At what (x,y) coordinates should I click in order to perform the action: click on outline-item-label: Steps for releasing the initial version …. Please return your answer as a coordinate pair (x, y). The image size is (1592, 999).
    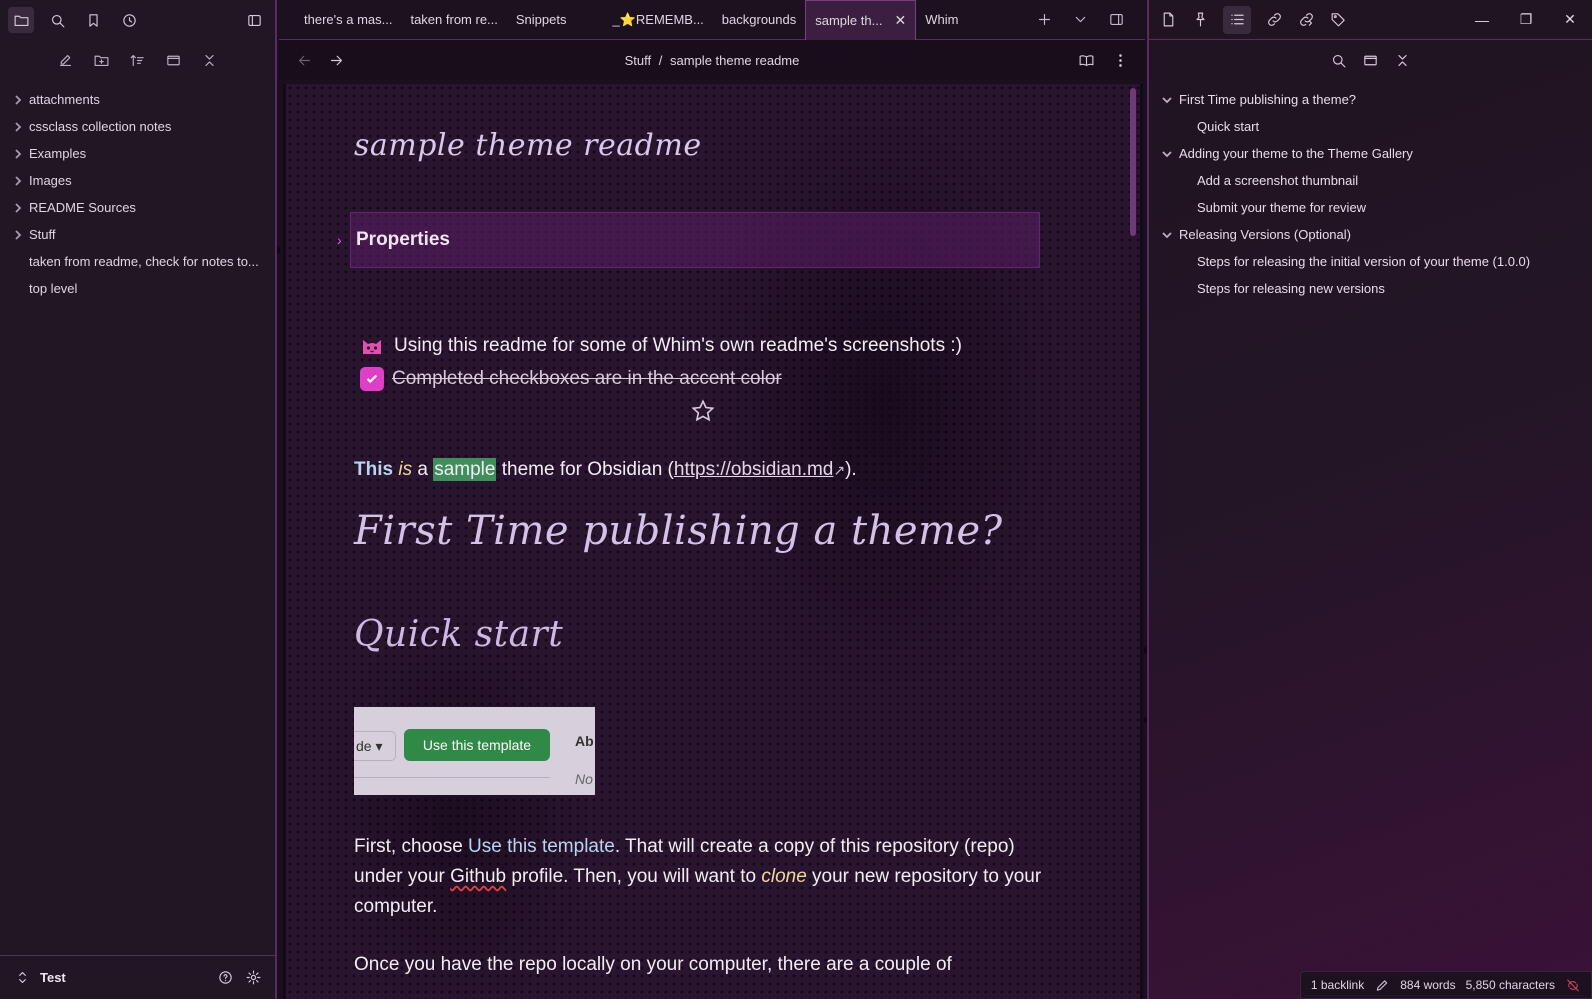
    Looking at the image, I should click on (1364, 261).